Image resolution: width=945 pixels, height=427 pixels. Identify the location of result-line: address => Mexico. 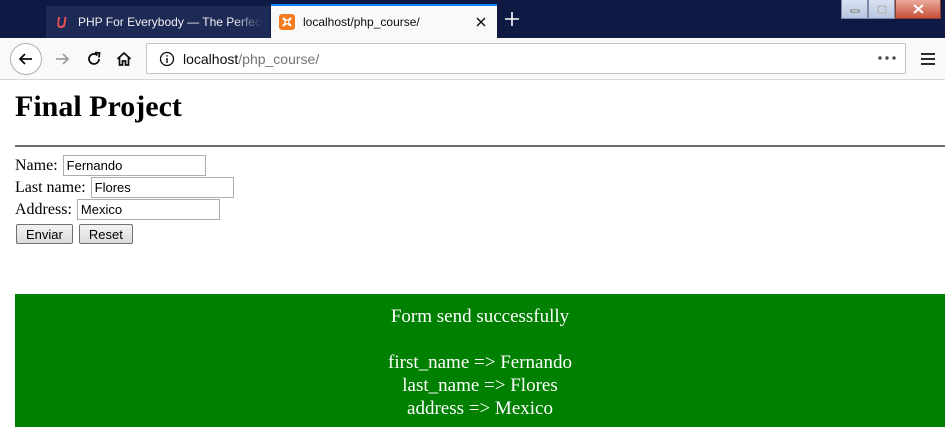
(480, 408).